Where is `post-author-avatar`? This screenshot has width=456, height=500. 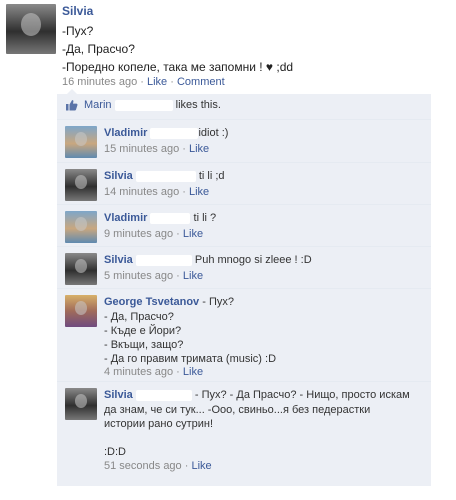 post-author-avatar is located at coordinates (31, 29).